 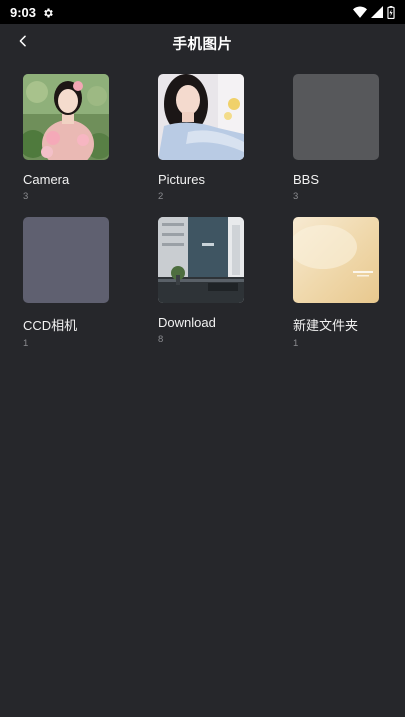 I want to click on gear-icon, so click(x=48, y=12).